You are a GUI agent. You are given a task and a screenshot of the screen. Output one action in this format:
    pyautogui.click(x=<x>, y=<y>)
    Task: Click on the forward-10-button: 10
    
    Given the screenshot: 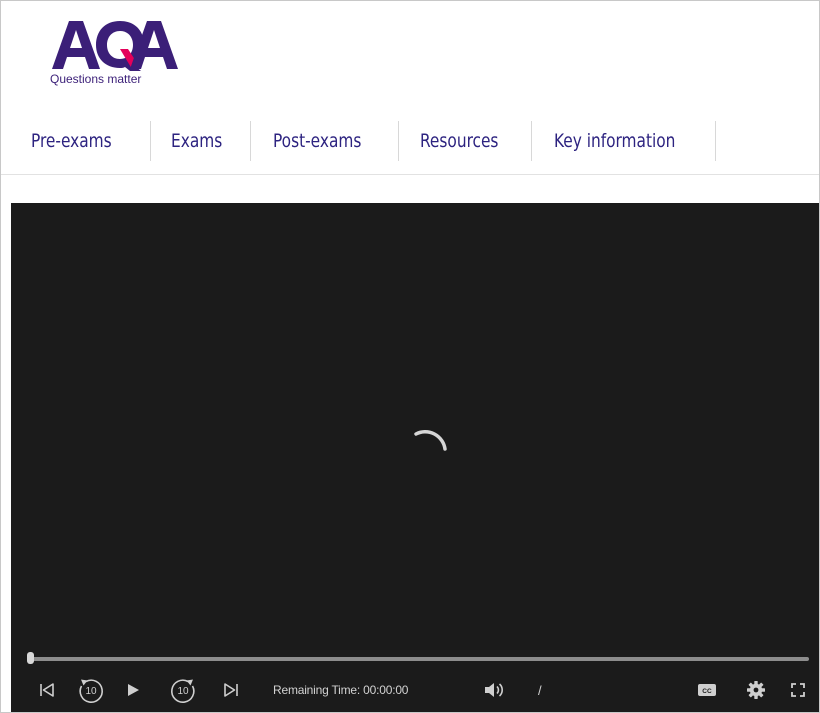 What is the action you would take?
    pyautogui.click(x=183, y=690)
    